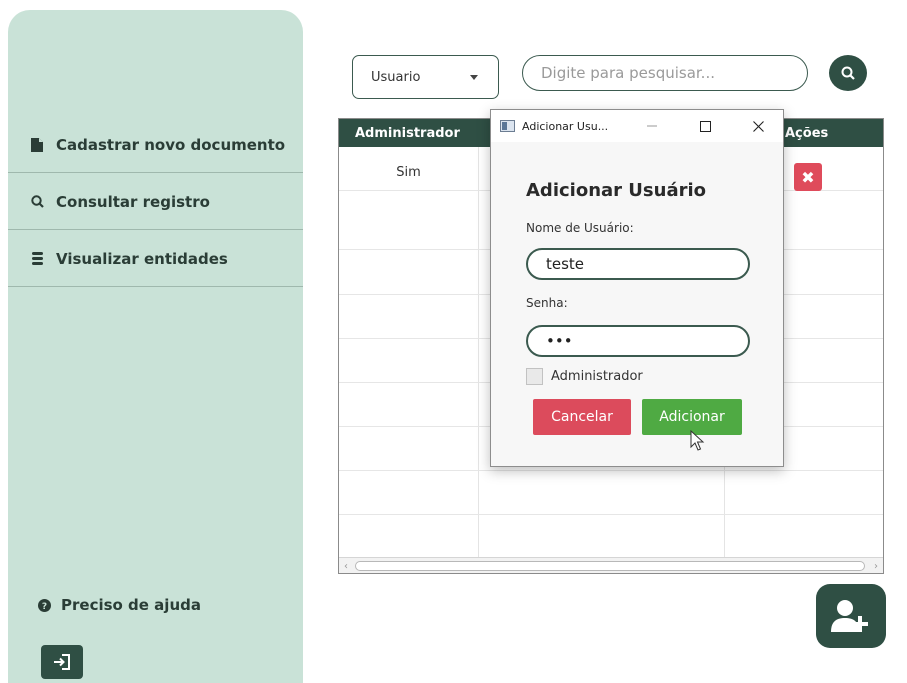  I want to click on help-link: ? Preciso de ajuda, so click(119, 605).